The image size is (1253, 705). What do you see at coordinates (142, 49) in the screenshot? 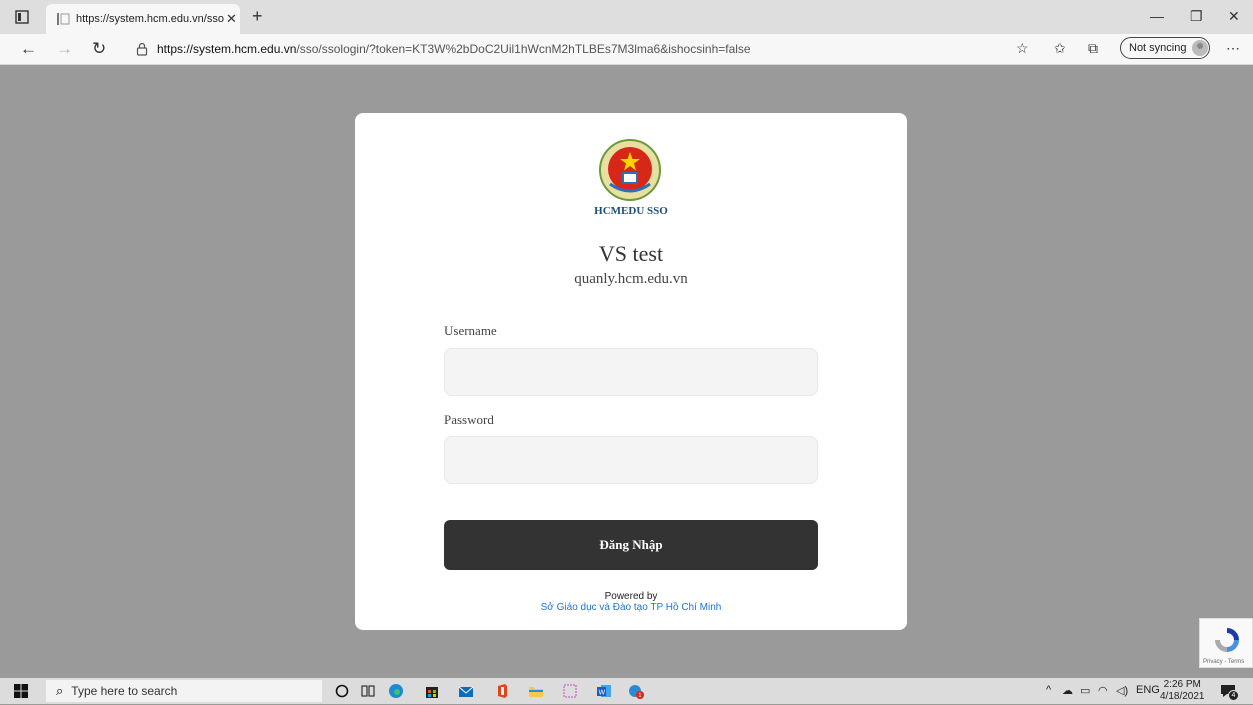
I see `lock-icon` at bounding box center [142, 49].